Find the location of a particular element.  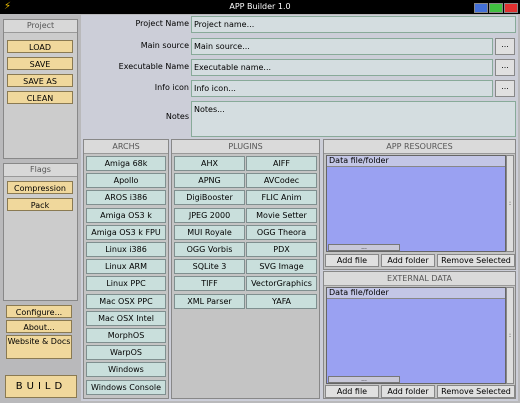

arch-option: Windows is located at coordinates (126, 370).